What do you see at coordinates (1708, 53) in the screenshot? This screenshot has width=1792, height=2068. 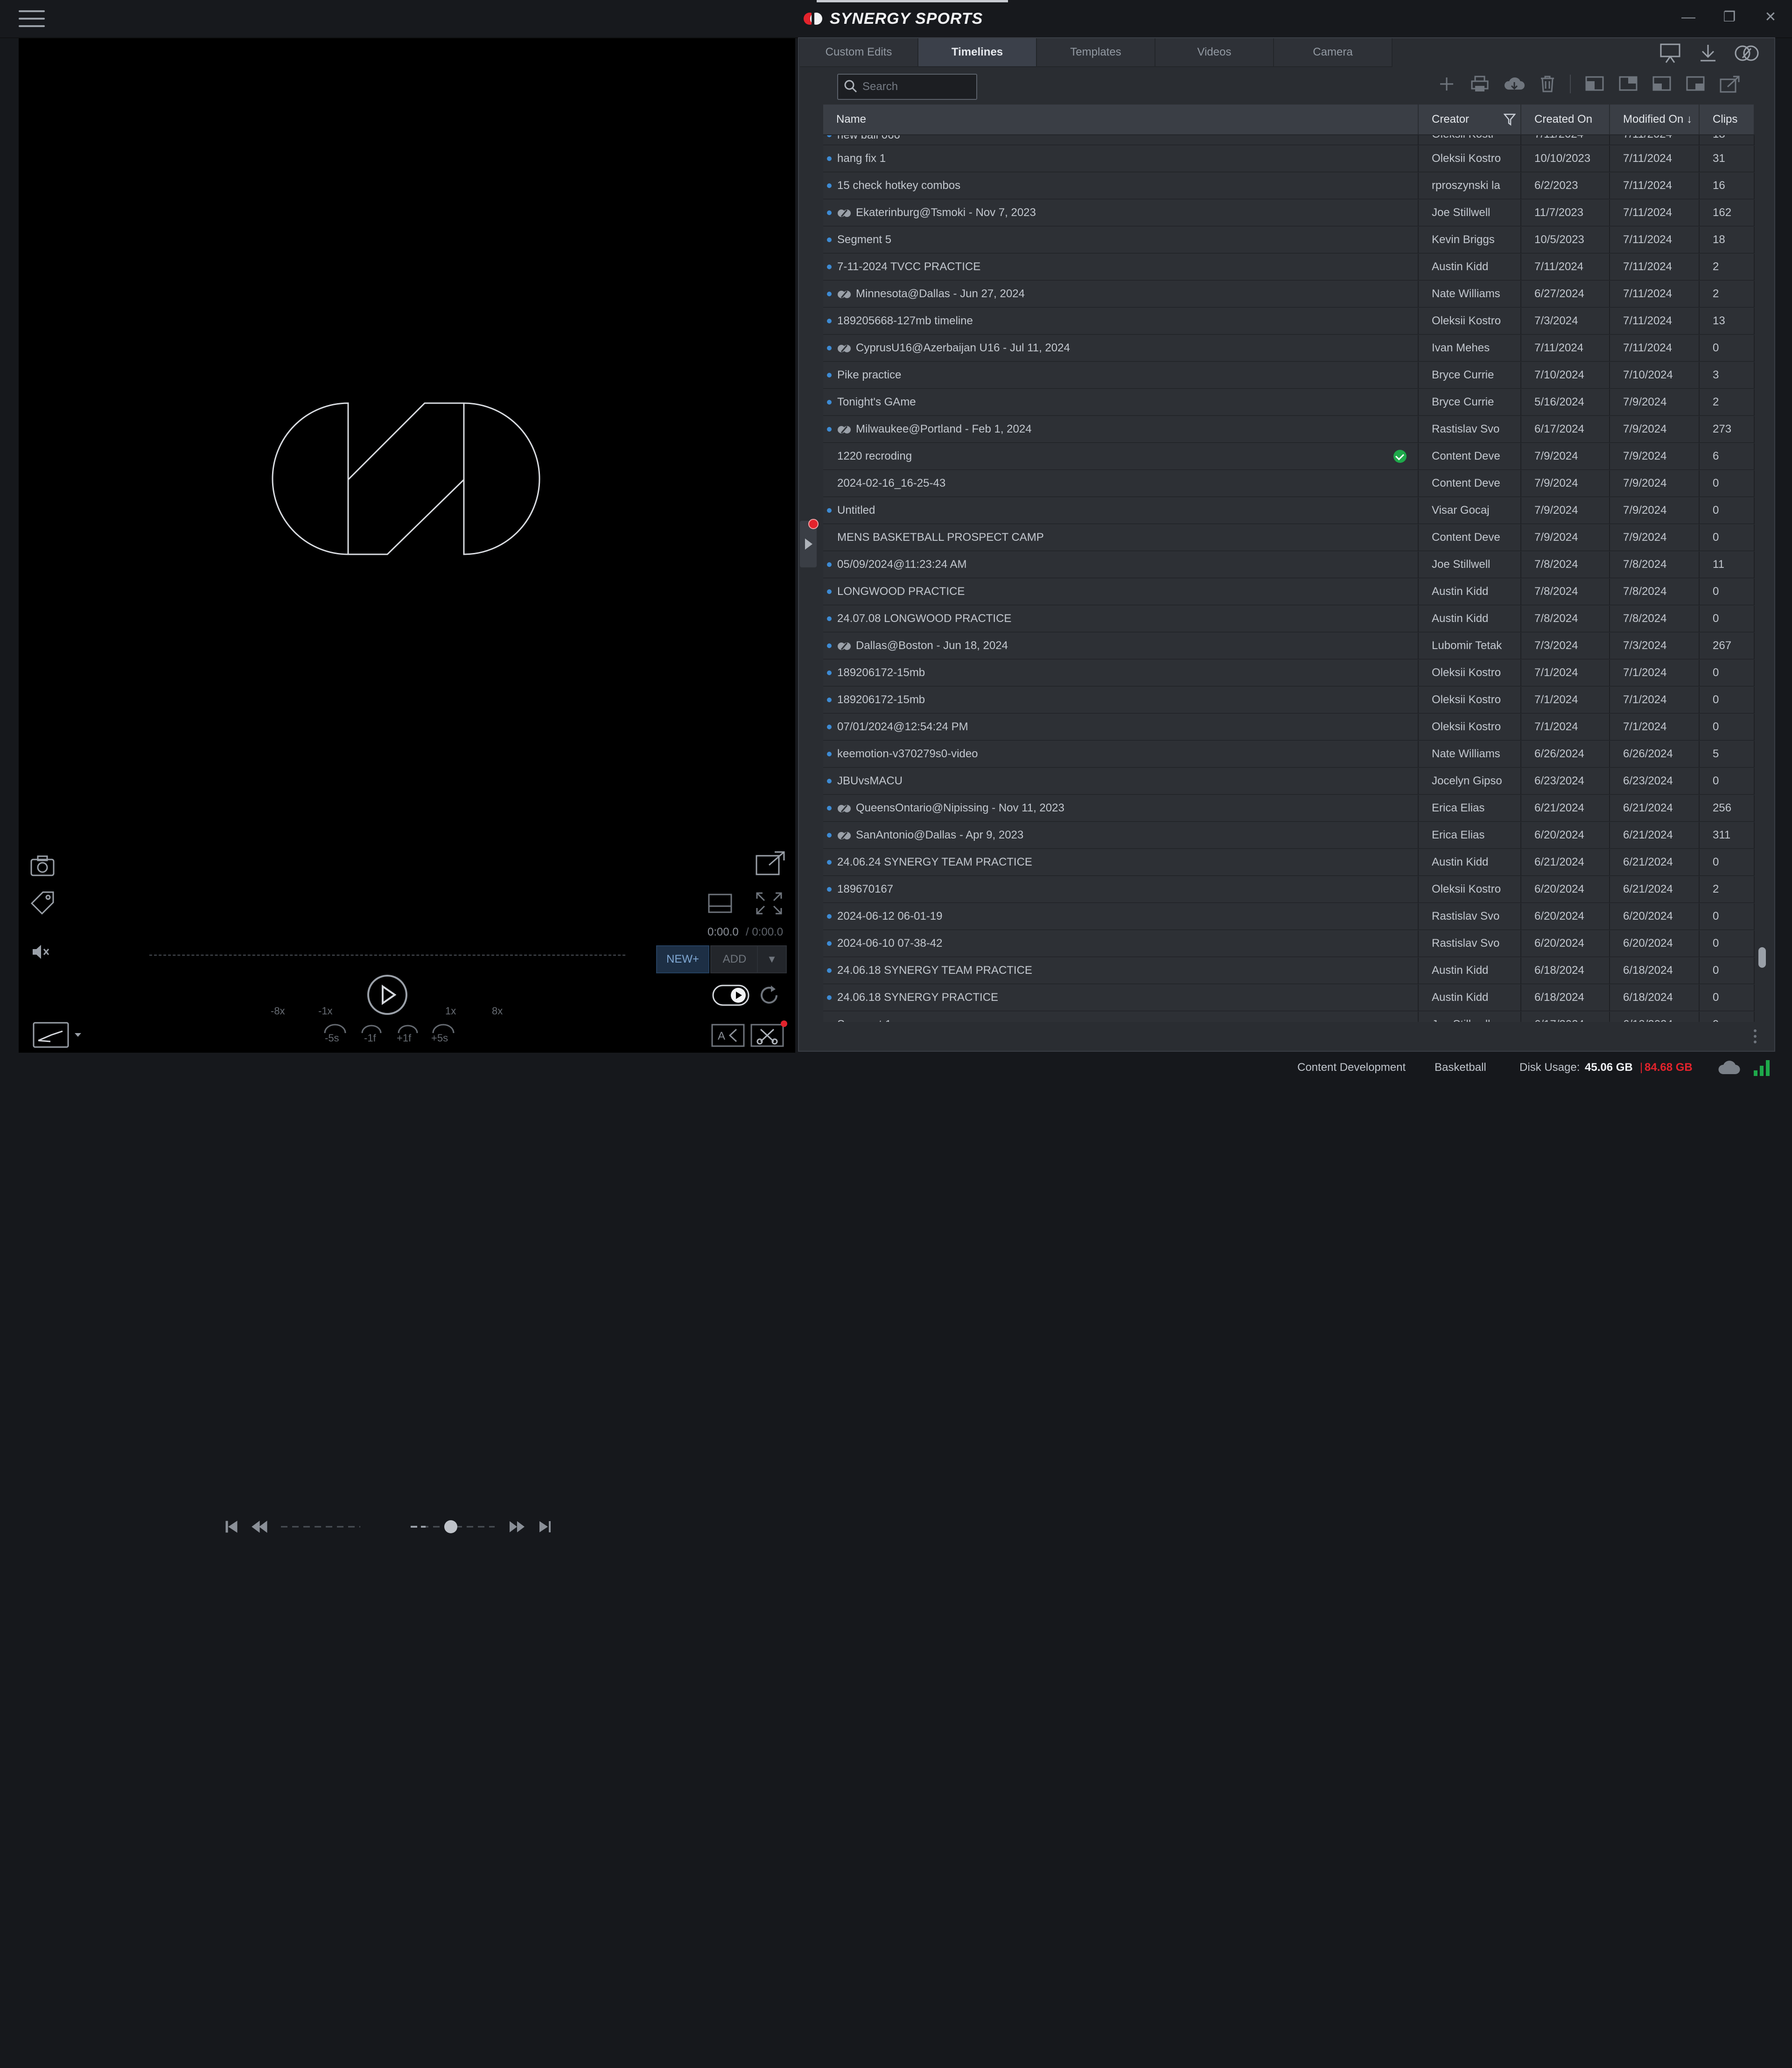 I see `download-icon` at bounding box center [1708, 53].